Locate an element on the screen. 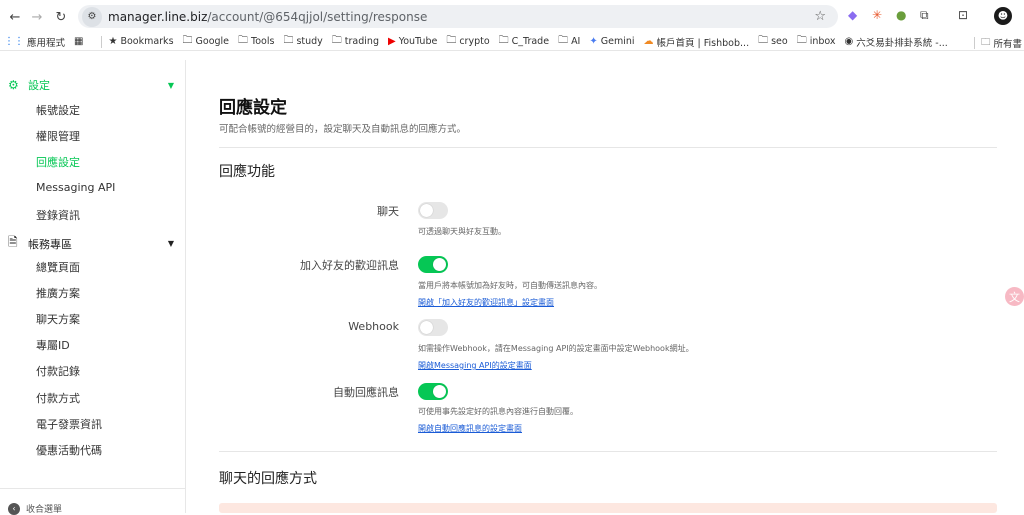 This screenshot has width=1024, height=515. auto-response-toggle is located at coordinates (433, 391).